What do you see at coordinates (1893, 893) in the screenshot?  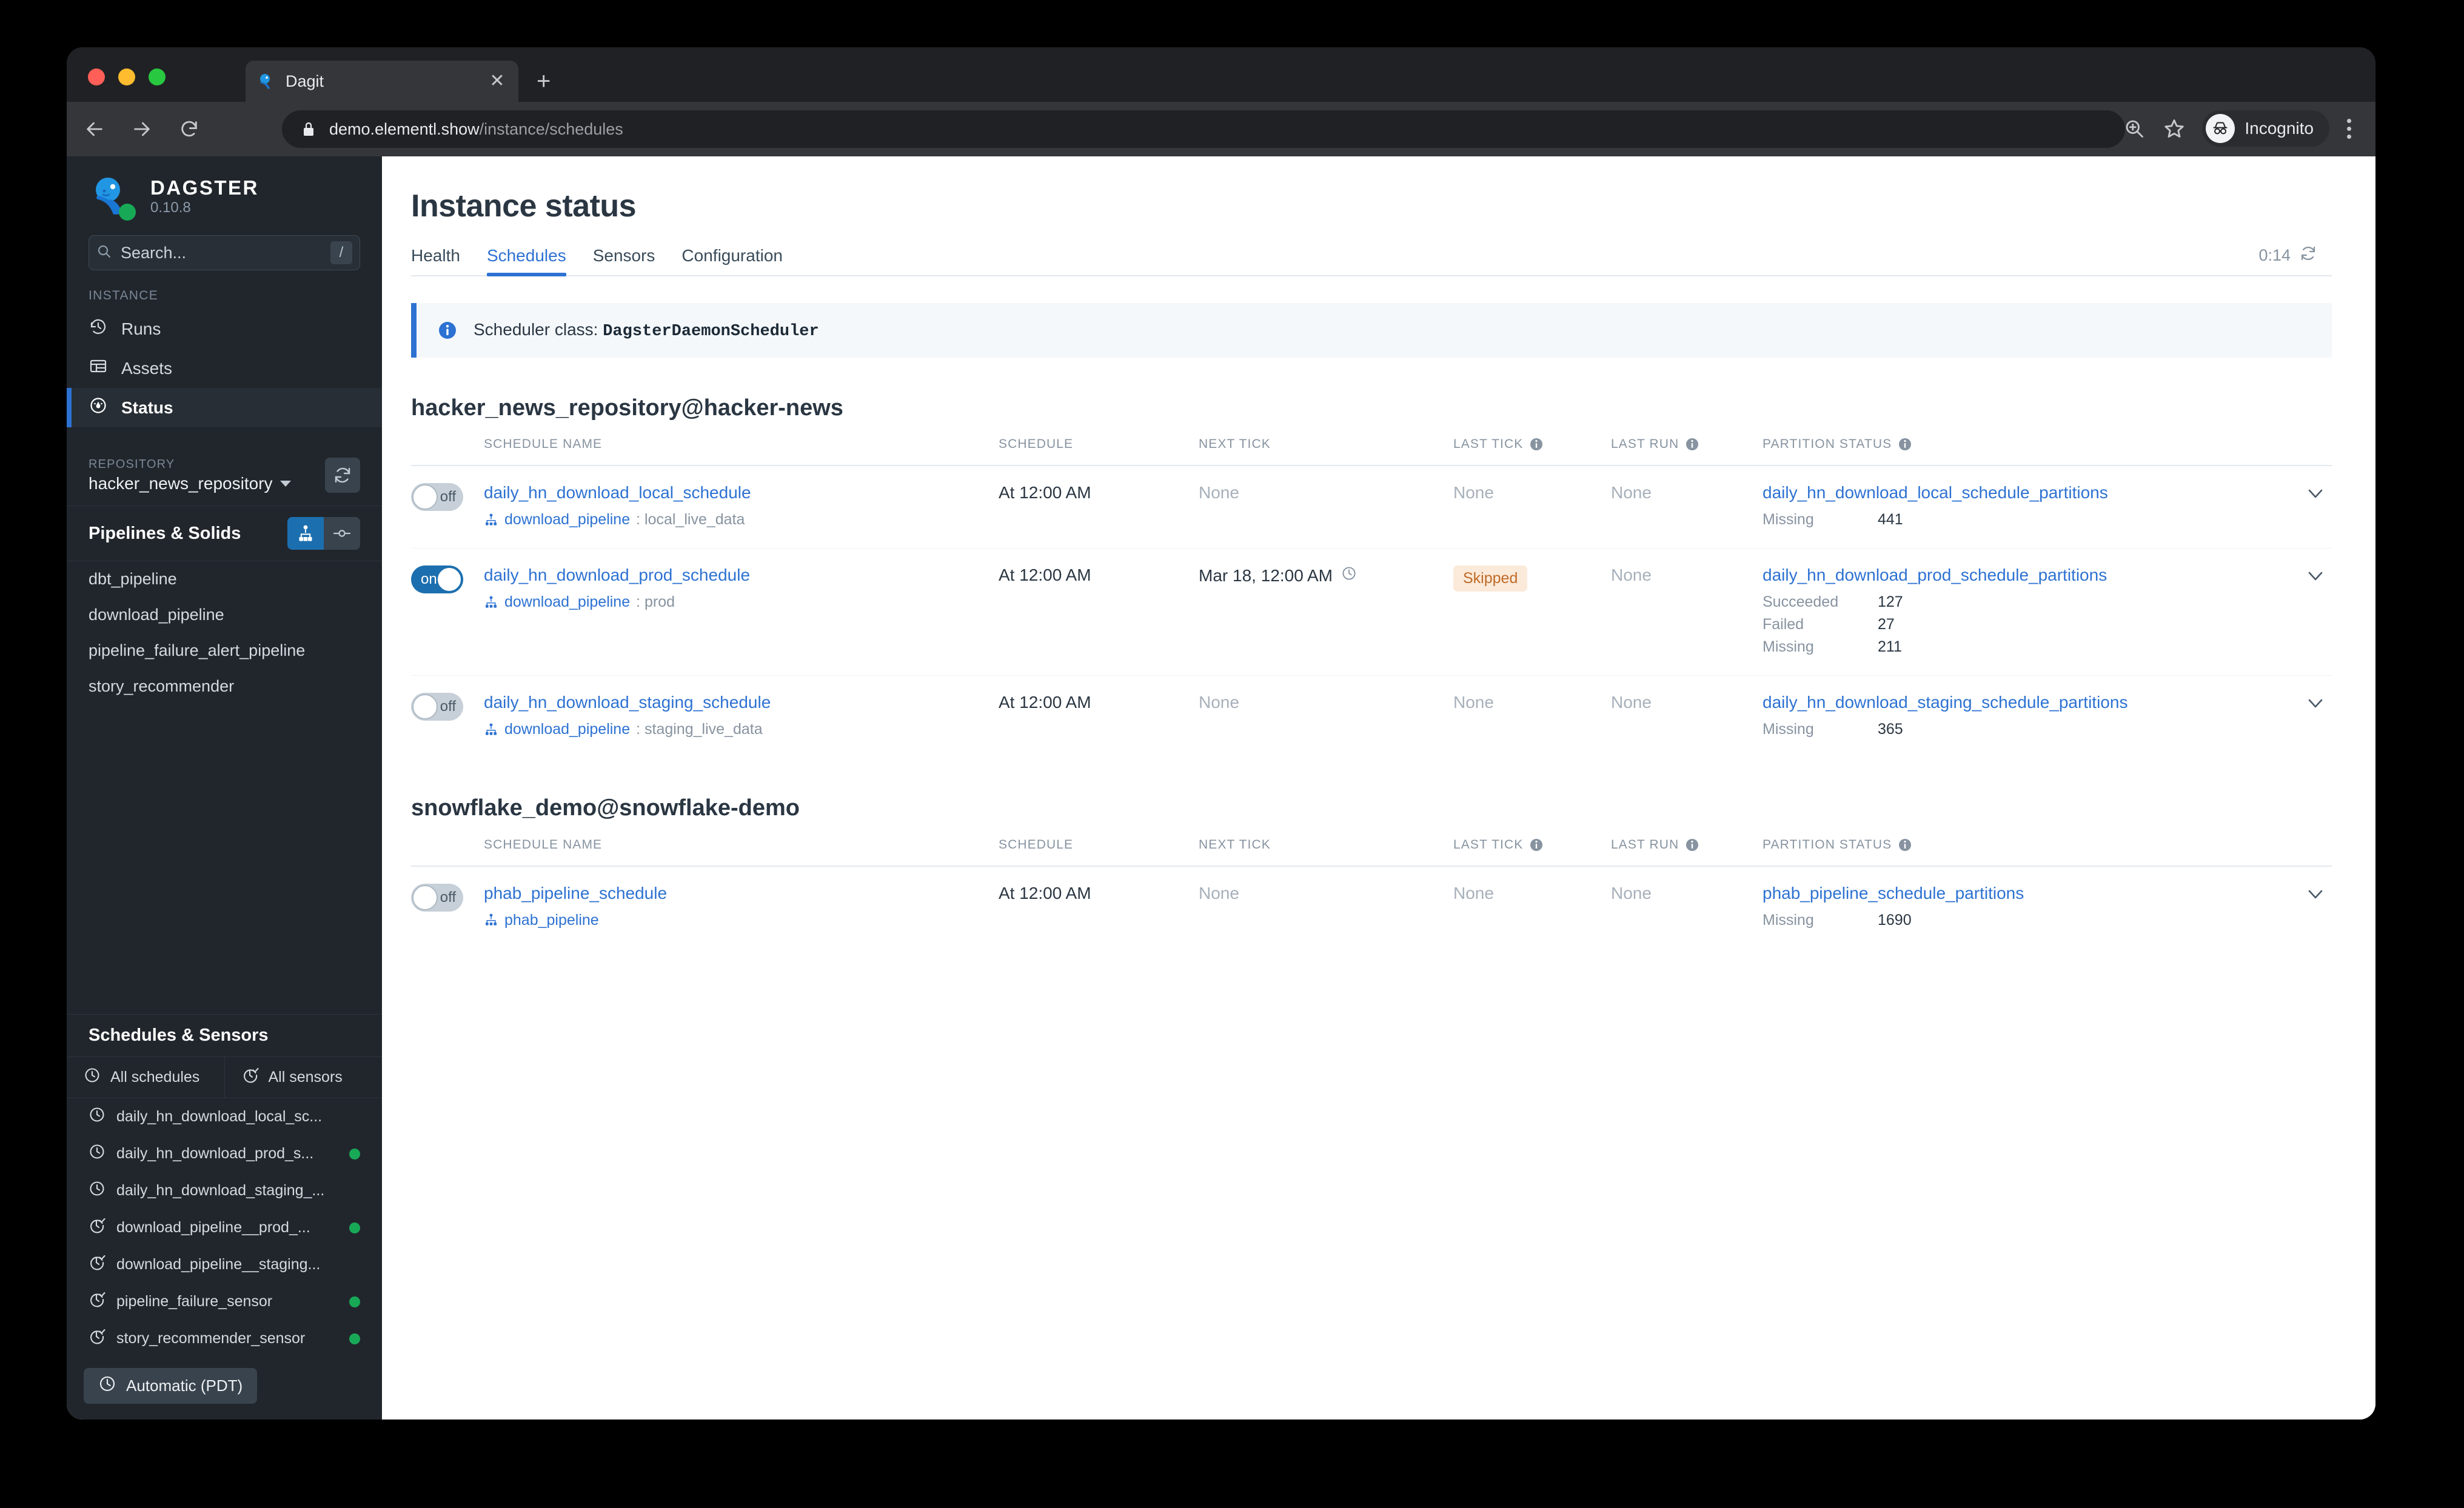 I see `partition-set-link: phab_pipeline_schedule_partitions` at bounding box center [1893, 893].